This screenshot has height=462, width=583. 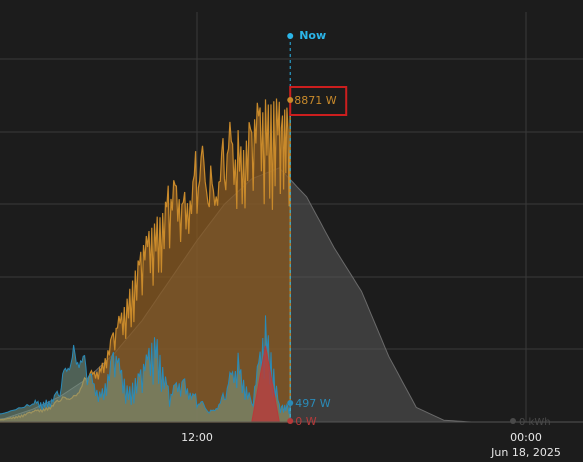 What do you see at coordinates (525, 452) in the screenshot?
I see `x-tick-date-label: Jun 18, 2025` at bounding box center [525, 452].